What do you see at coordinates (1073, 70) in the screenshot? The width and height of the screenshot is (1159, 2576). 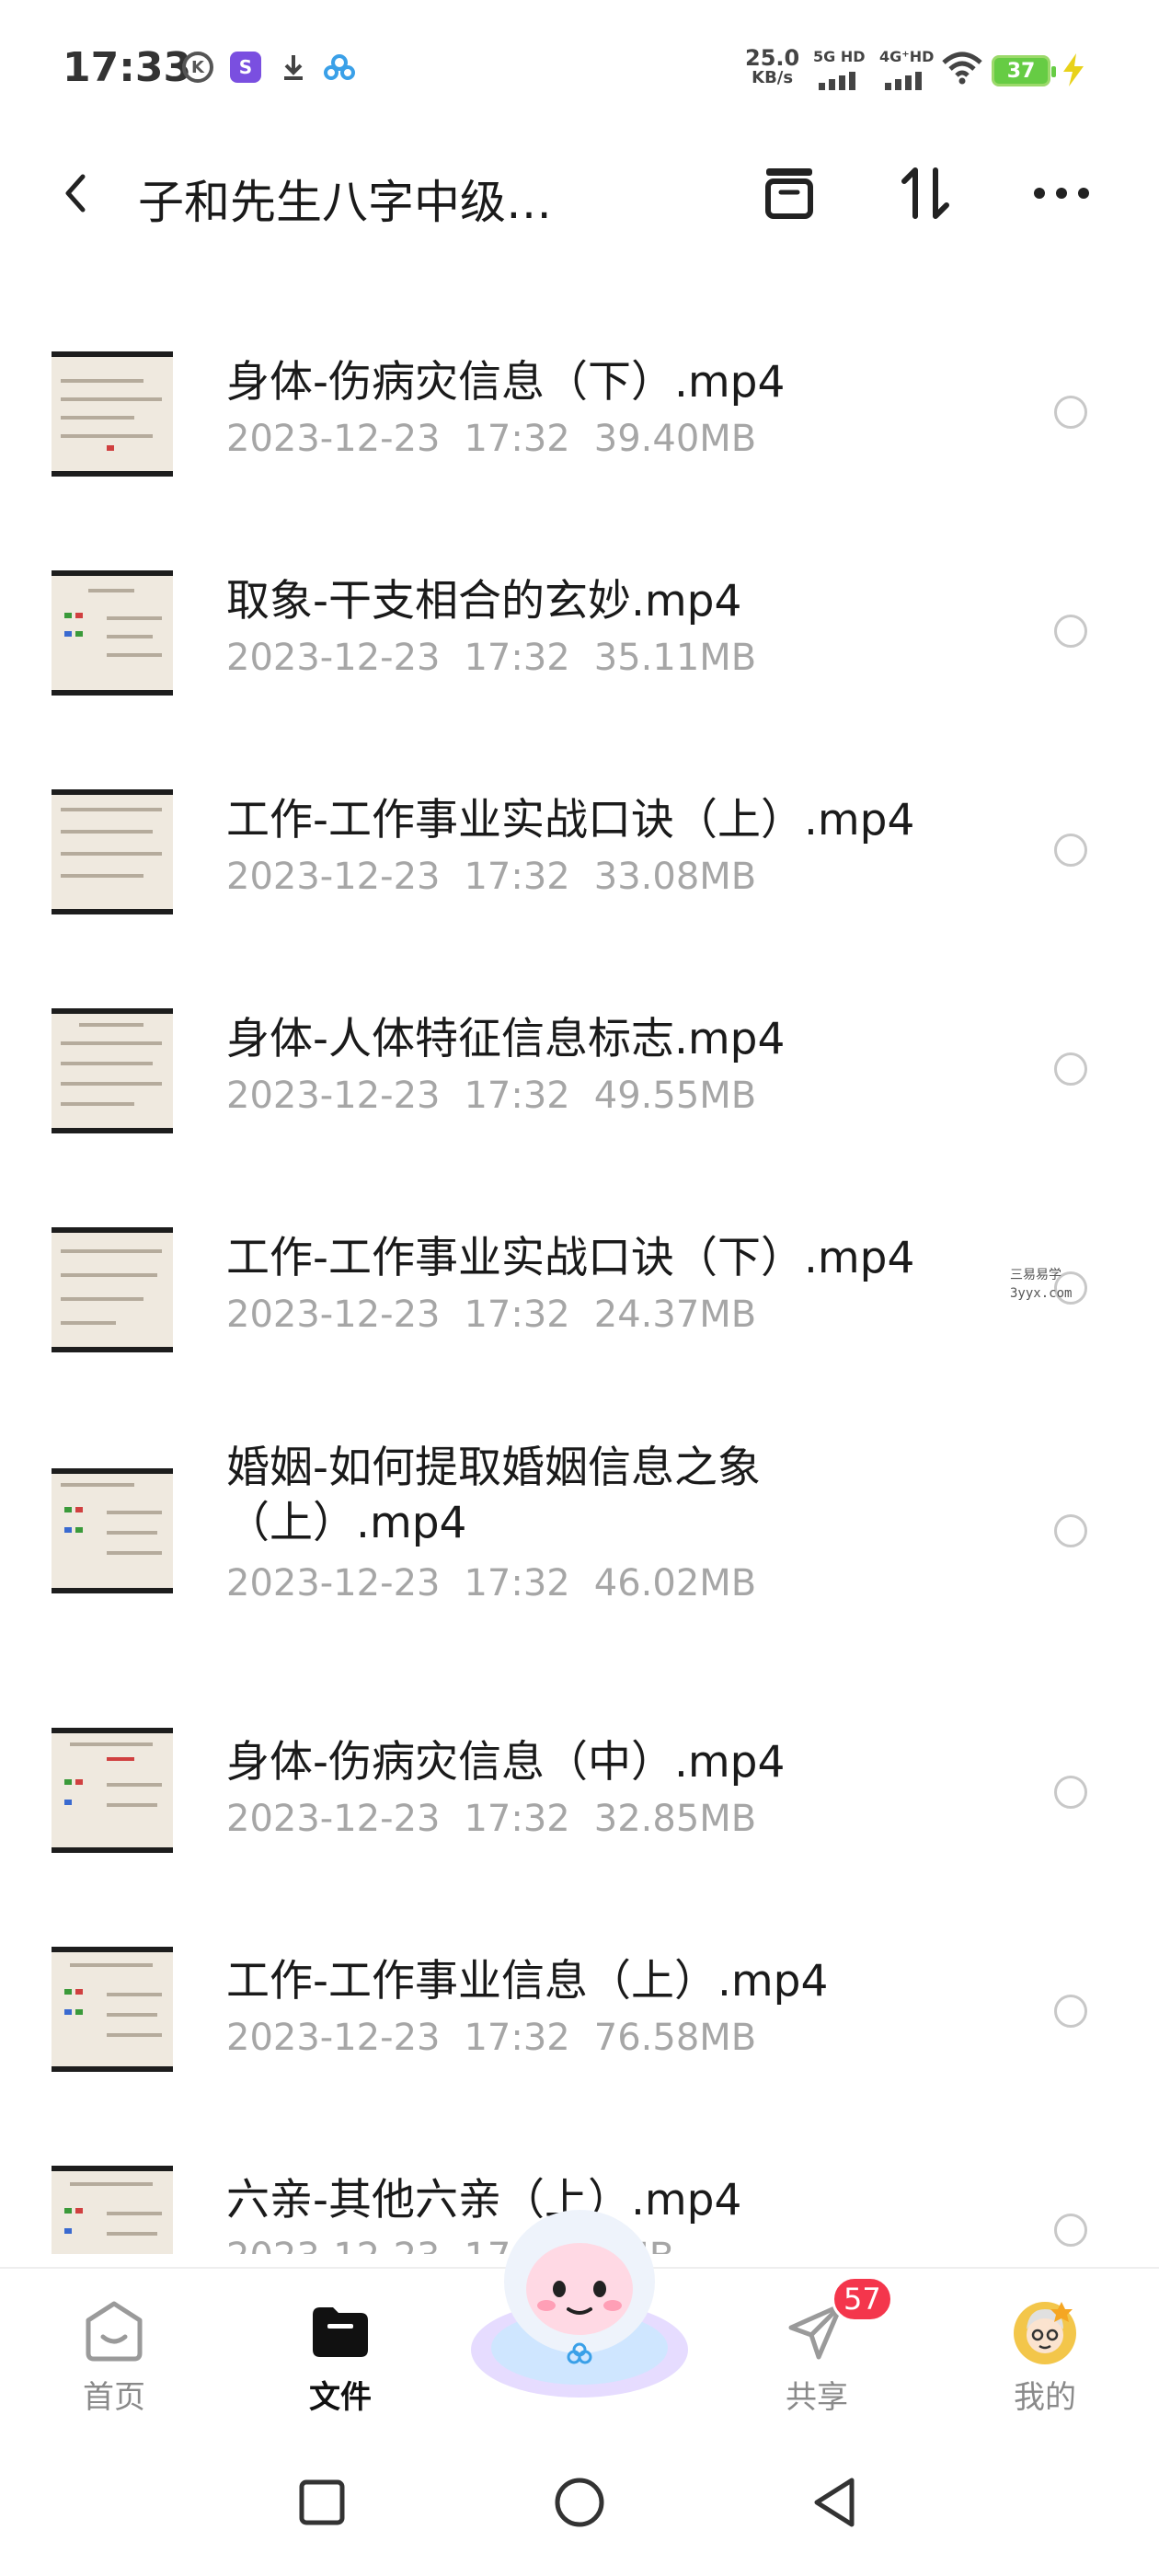 I see `charging-bolt-icon` at bounding box center [1073, 70].